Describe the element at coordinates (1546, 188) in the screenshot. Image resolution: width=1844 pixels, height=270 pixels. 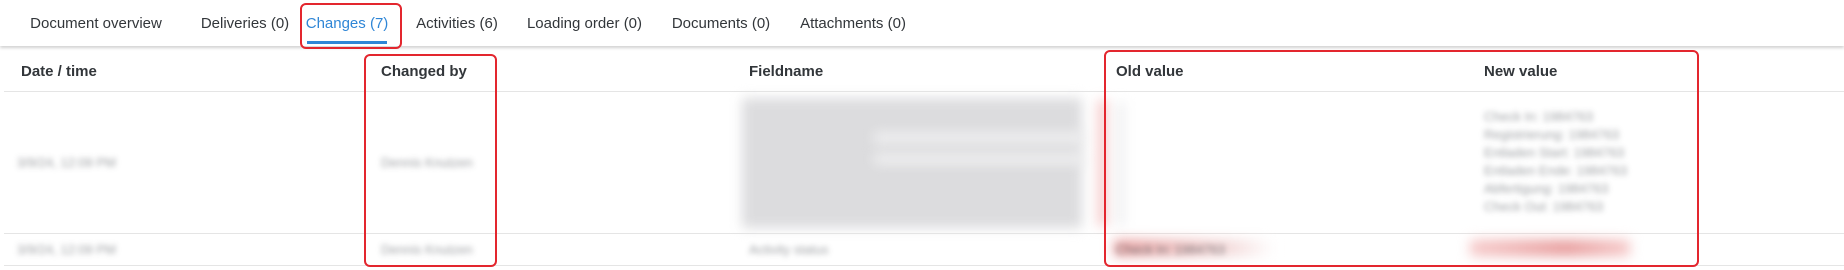
I see `new-value-line: Abfertigung: 1984763` at that location.